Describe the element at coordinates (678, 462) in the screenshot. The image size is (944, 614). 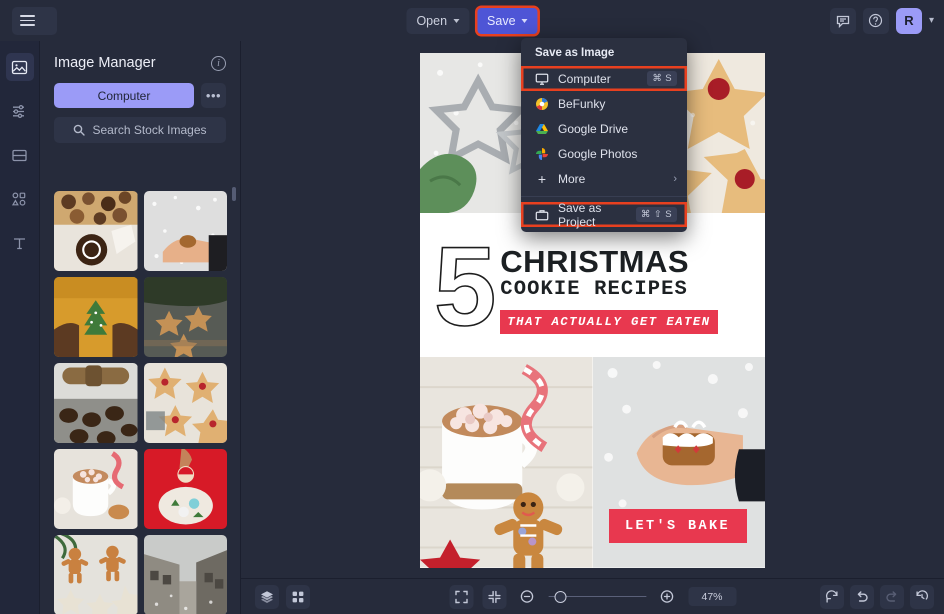
I see `photo-hand-with-cookie-panel: LET'S BAKE` at that location.